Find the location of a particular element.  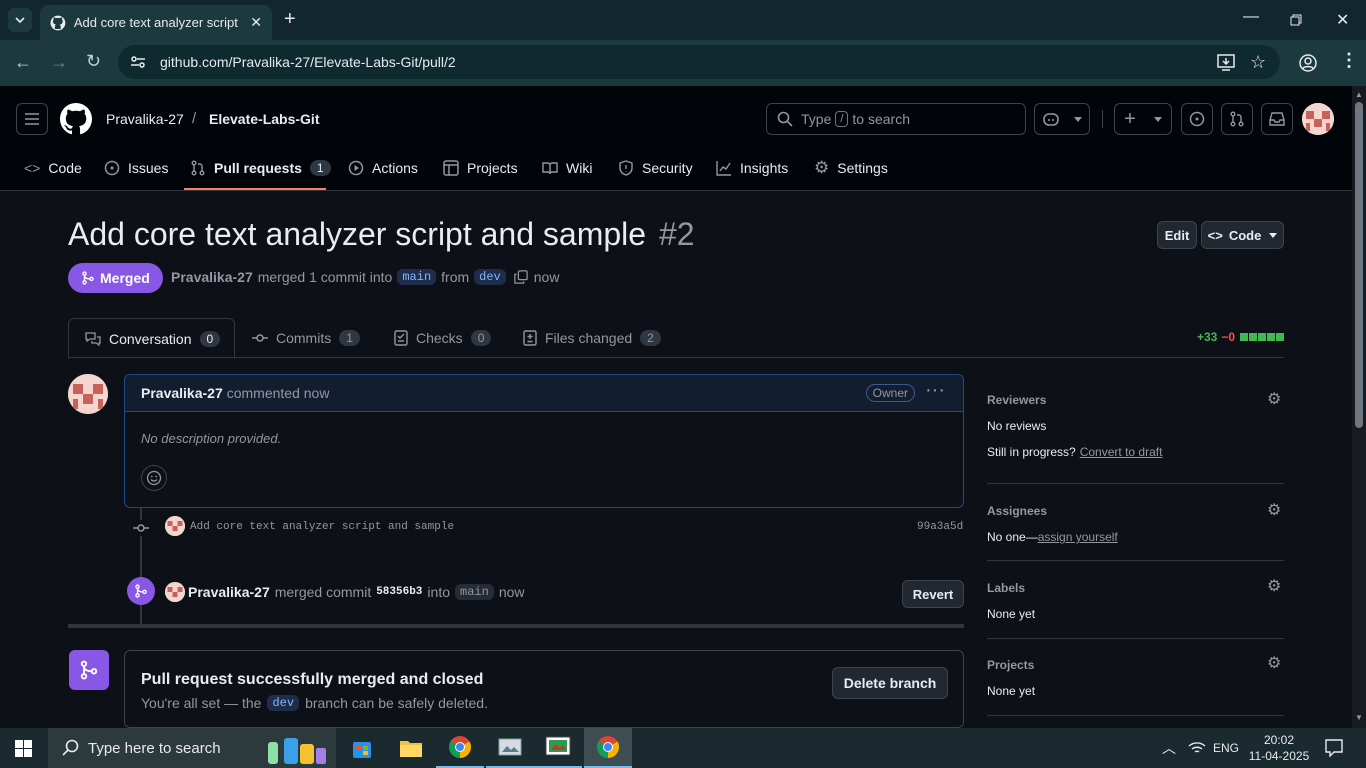

tab-security: Security is located at coordinates (655, 168).